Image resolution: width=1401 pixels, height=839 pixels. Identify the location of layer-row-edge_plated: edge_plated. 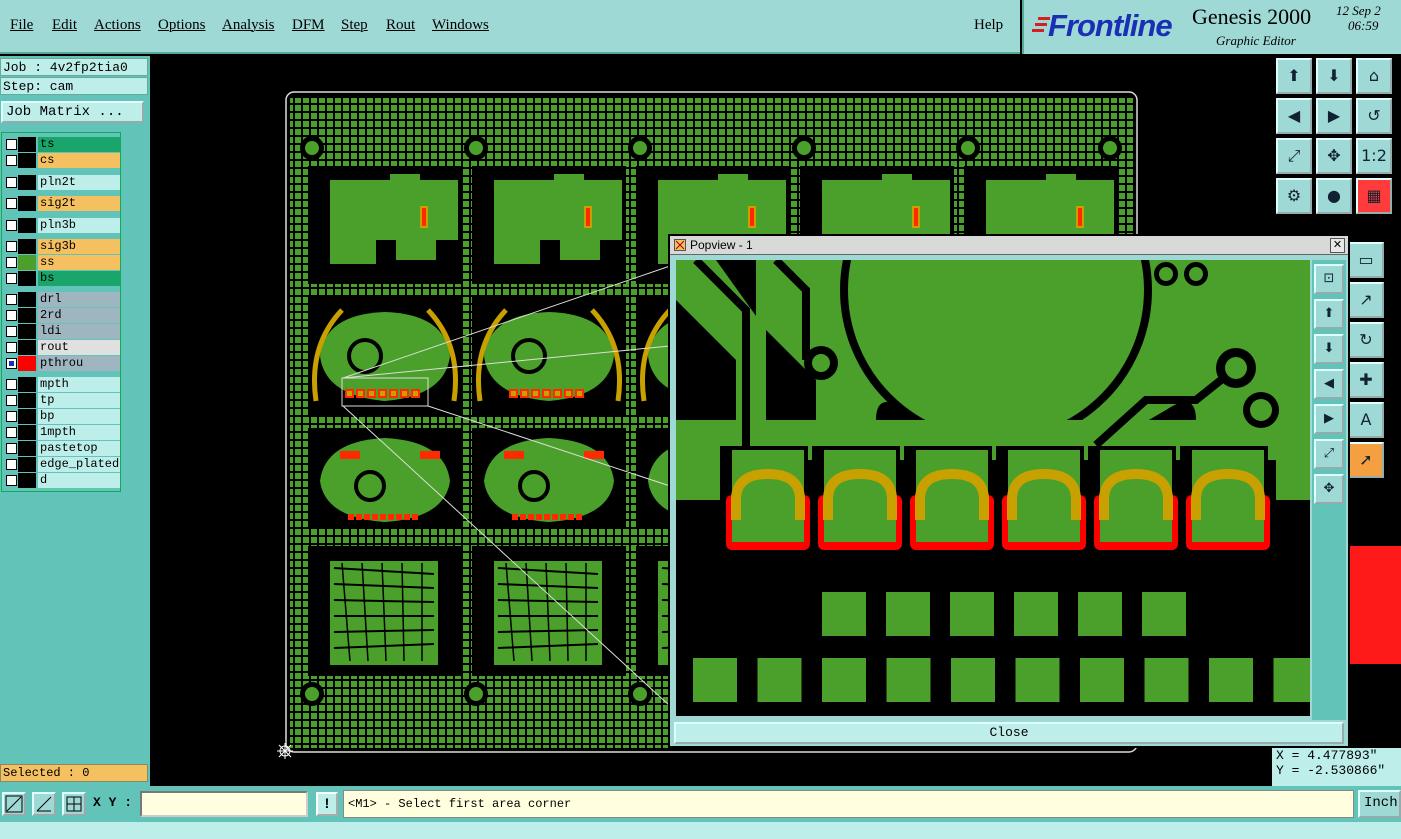
(62, 464).